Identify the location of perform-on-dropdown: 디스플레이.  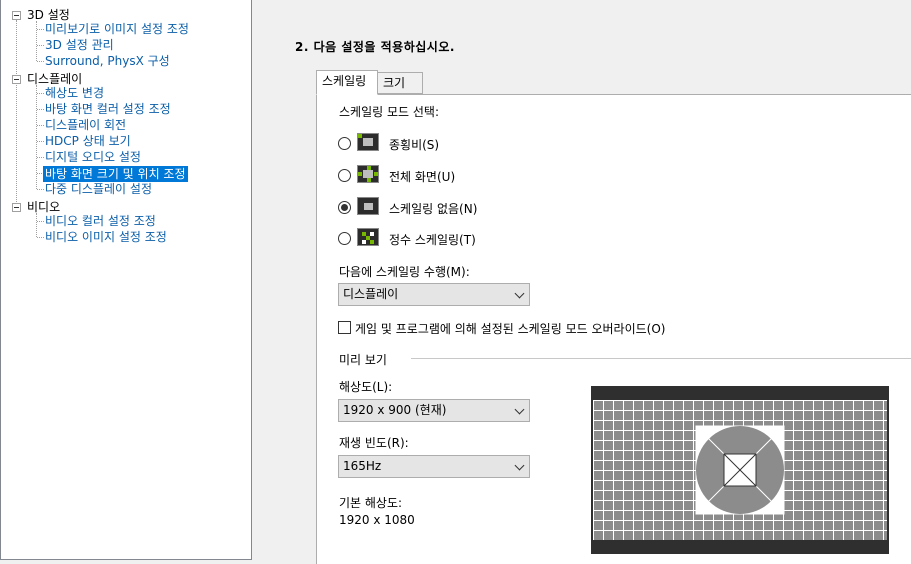
(434, 294).